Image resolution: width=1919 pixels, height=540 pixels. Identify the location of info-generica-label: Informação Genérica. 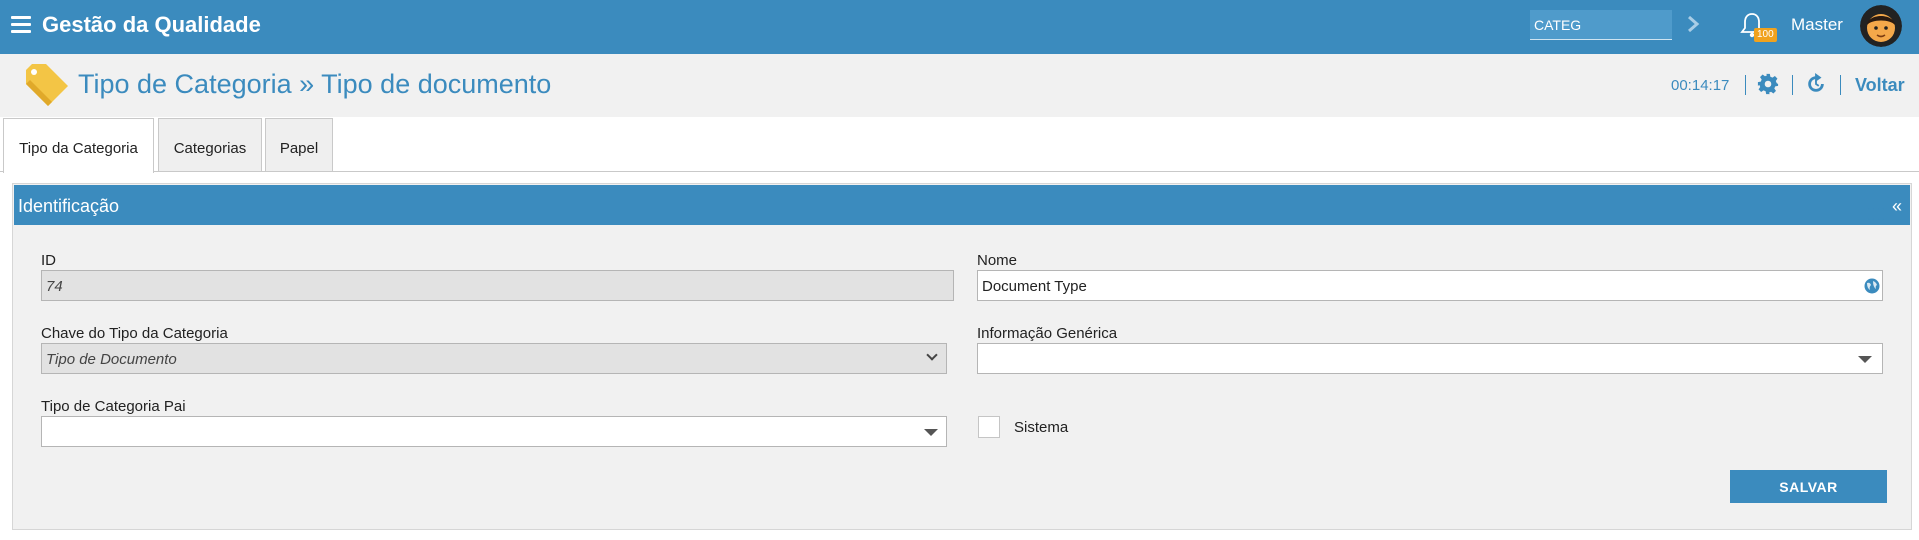
(1047, 333).